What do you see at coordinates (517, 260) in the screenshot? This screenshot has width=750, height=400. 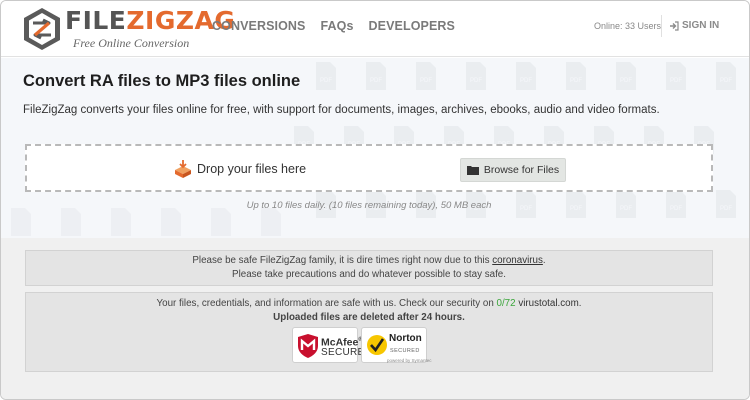 I see `coronavirus-link: coronavirus` at bounding box center [517, 260].